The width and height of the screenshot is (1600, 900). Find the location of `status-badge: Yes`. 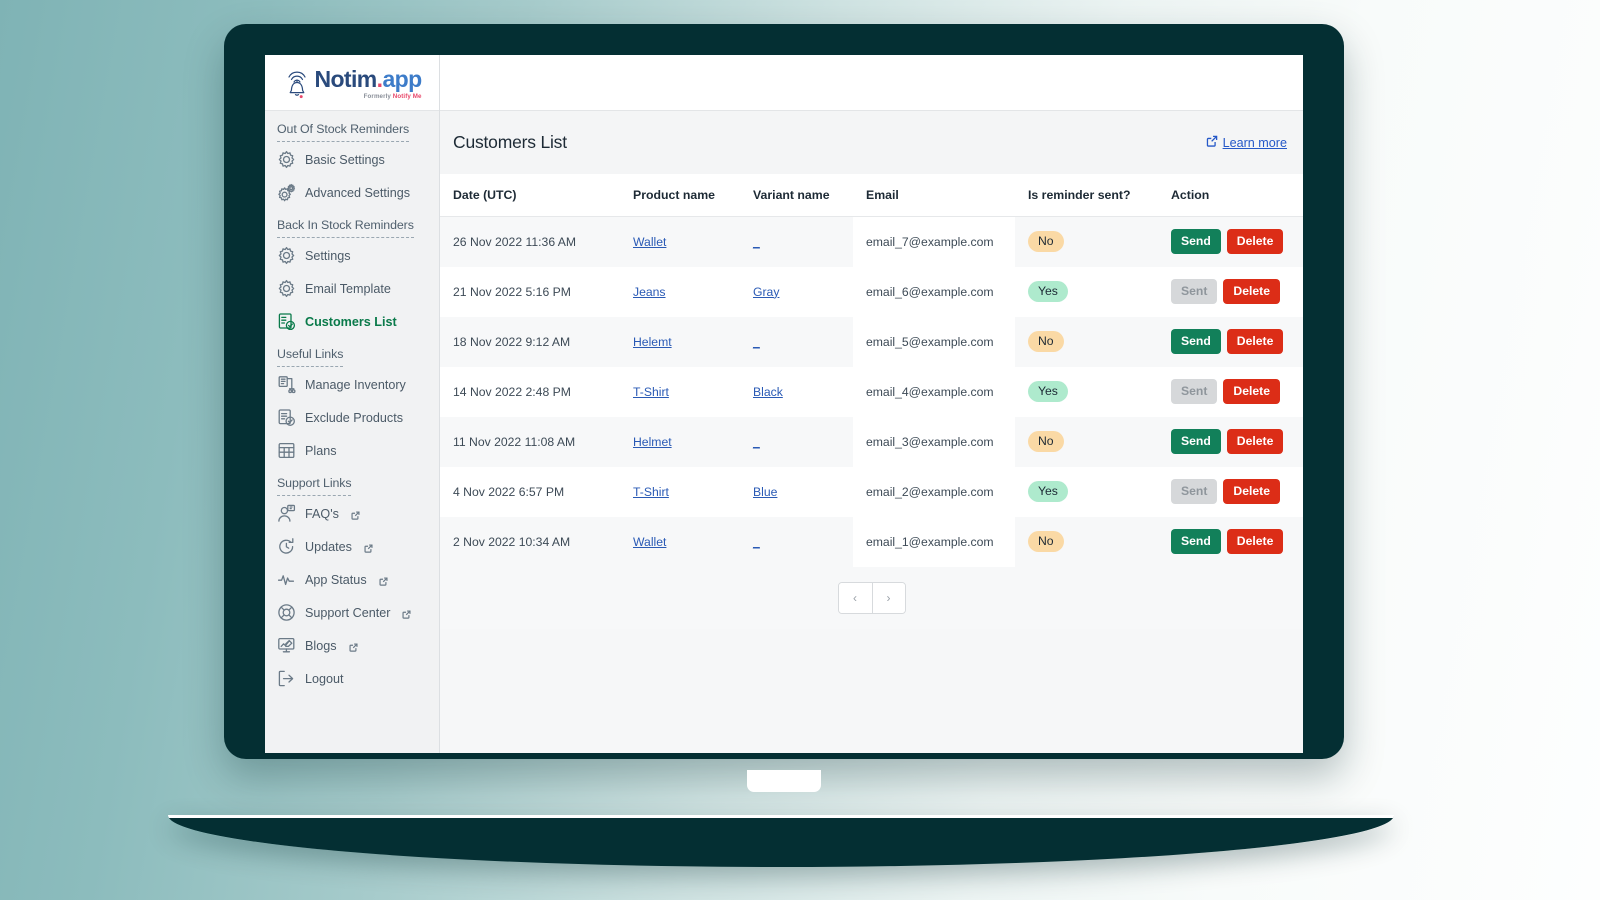

status-badge: Yes is located at coordinates (1048, 491).